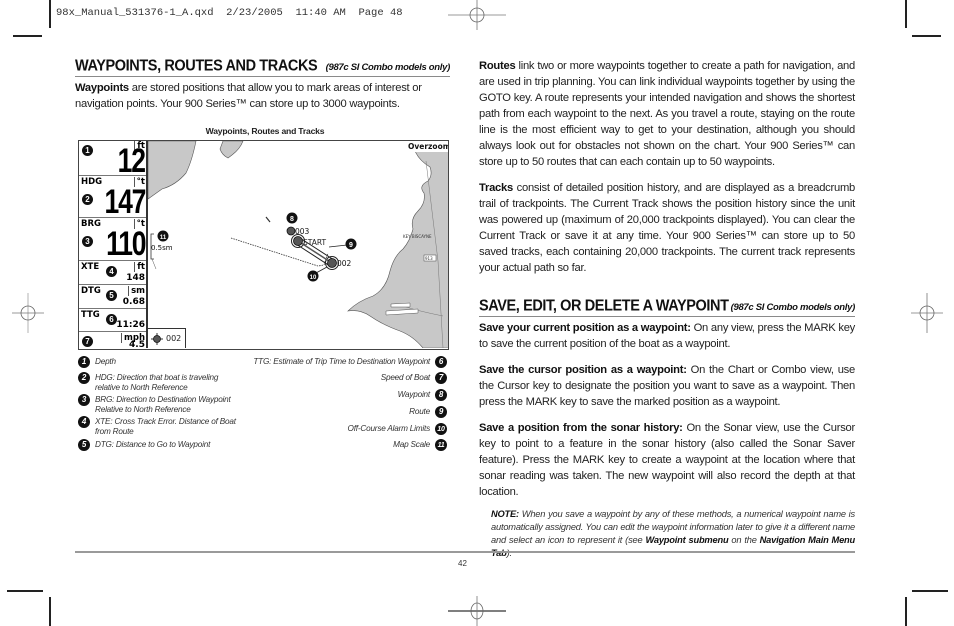 This screenshot has width=954, height=626. What do you see at coordinates (497, 66) in the screenshot?
I see `term-routes: Routes` at bounding box center [497, 66].